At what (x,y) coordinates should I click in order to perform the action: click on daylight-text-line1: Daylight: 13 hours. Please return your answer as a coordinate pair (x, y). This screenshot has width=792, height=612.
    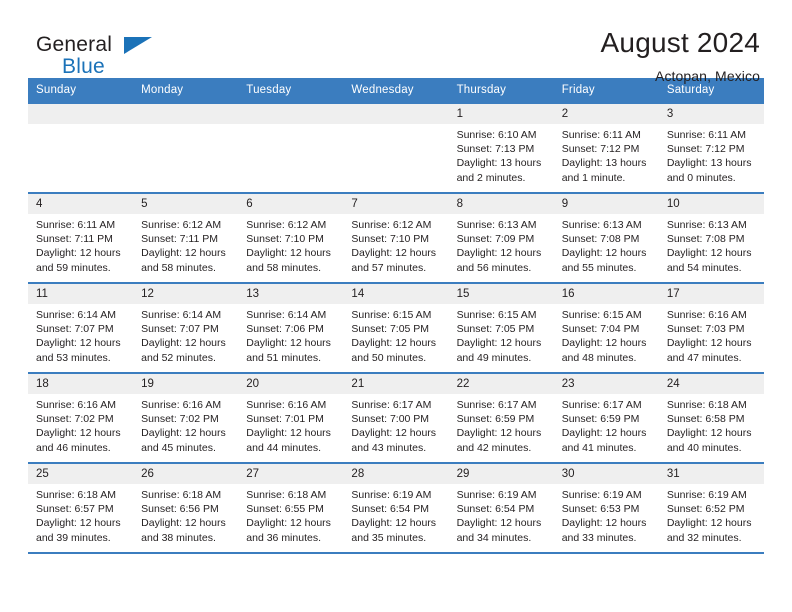
    Looking at the image, I should click on (604, 163).